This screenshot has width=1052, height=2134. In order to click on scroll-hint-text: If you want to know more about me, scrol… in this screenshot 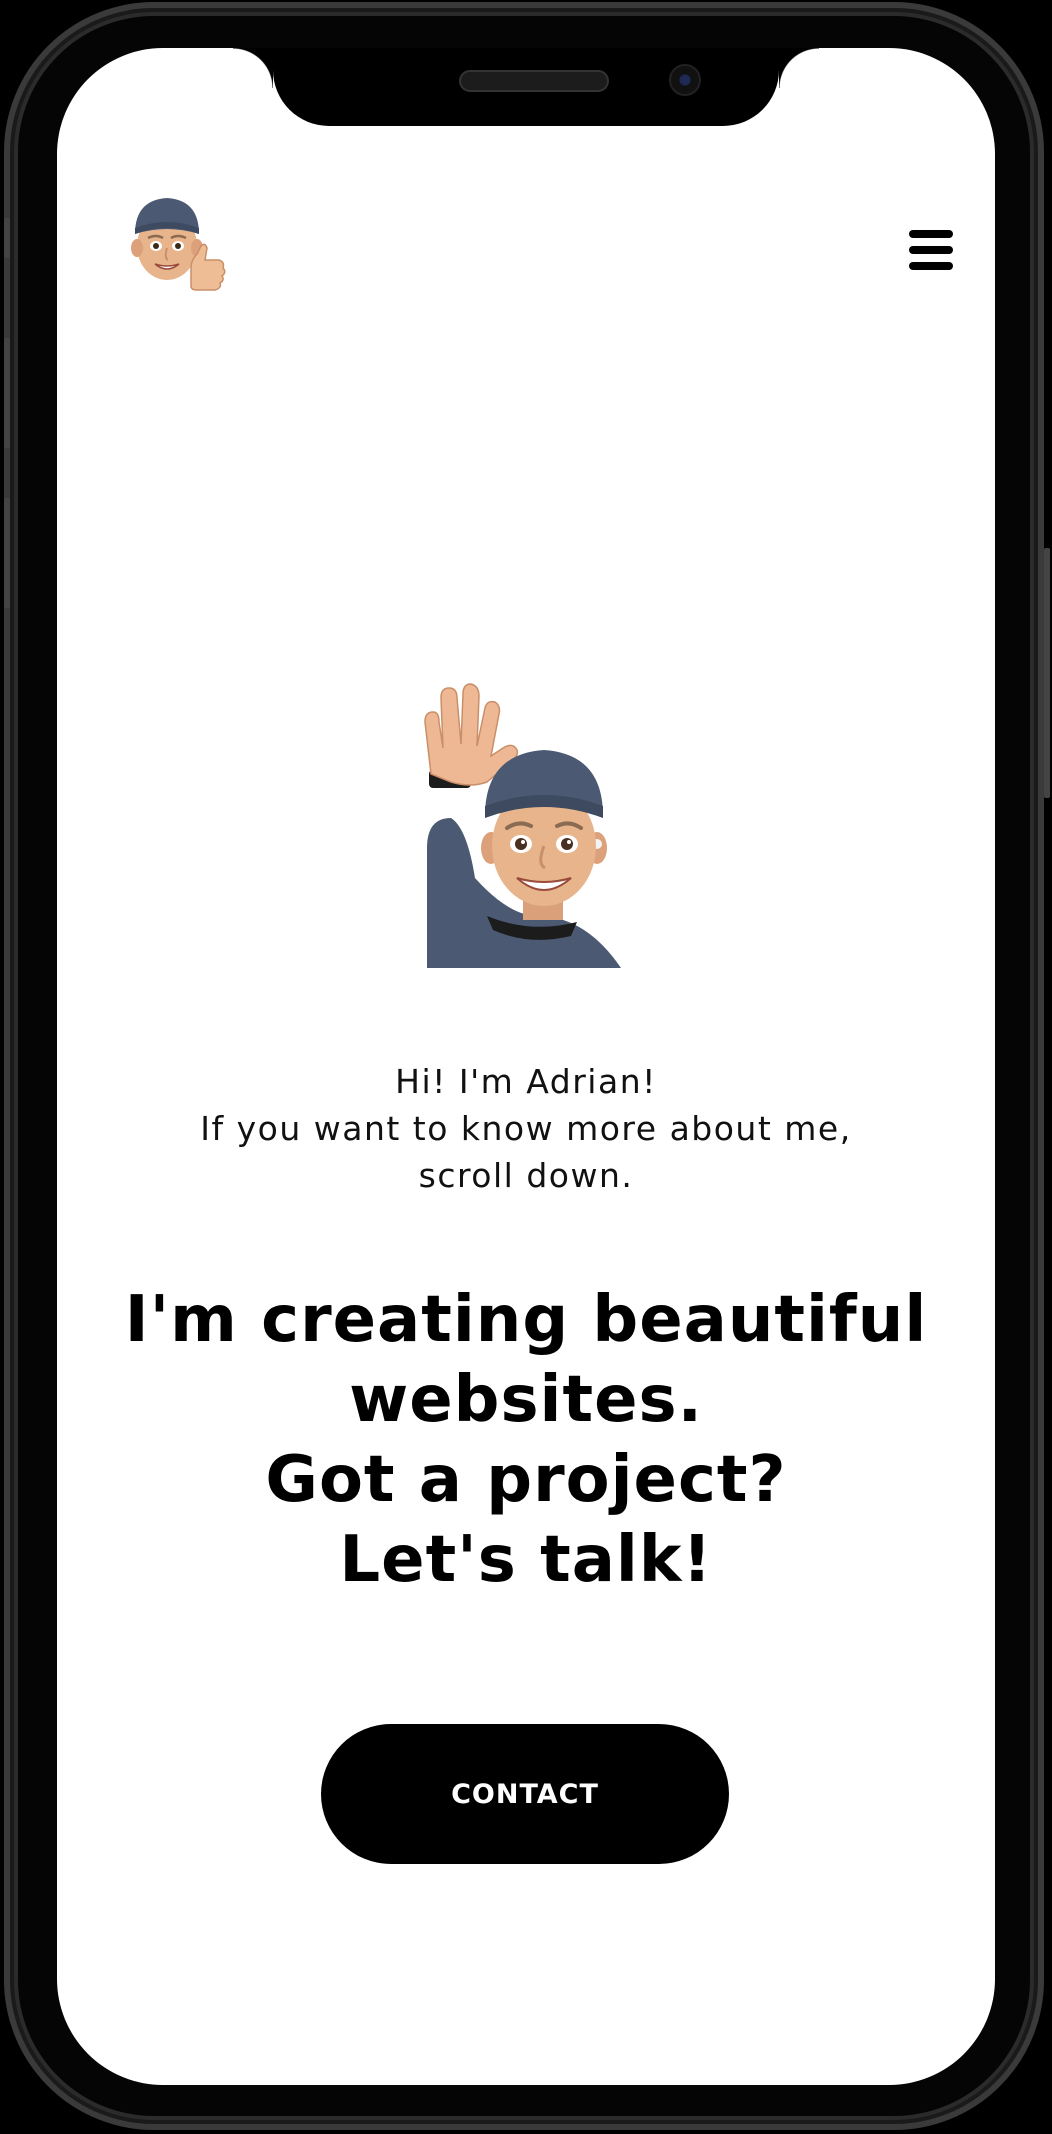, I will do `click(526, 1152)`.